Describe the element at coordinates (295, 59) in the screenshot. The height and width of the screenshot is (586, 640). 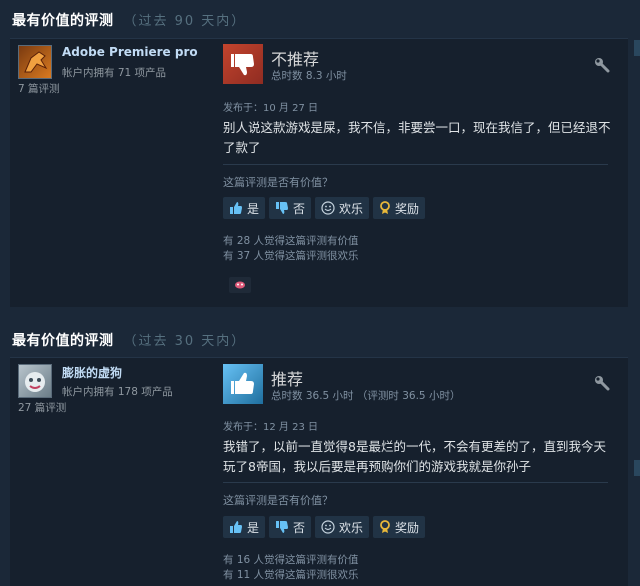
I see `verdict-label: 不推荐` at that location.